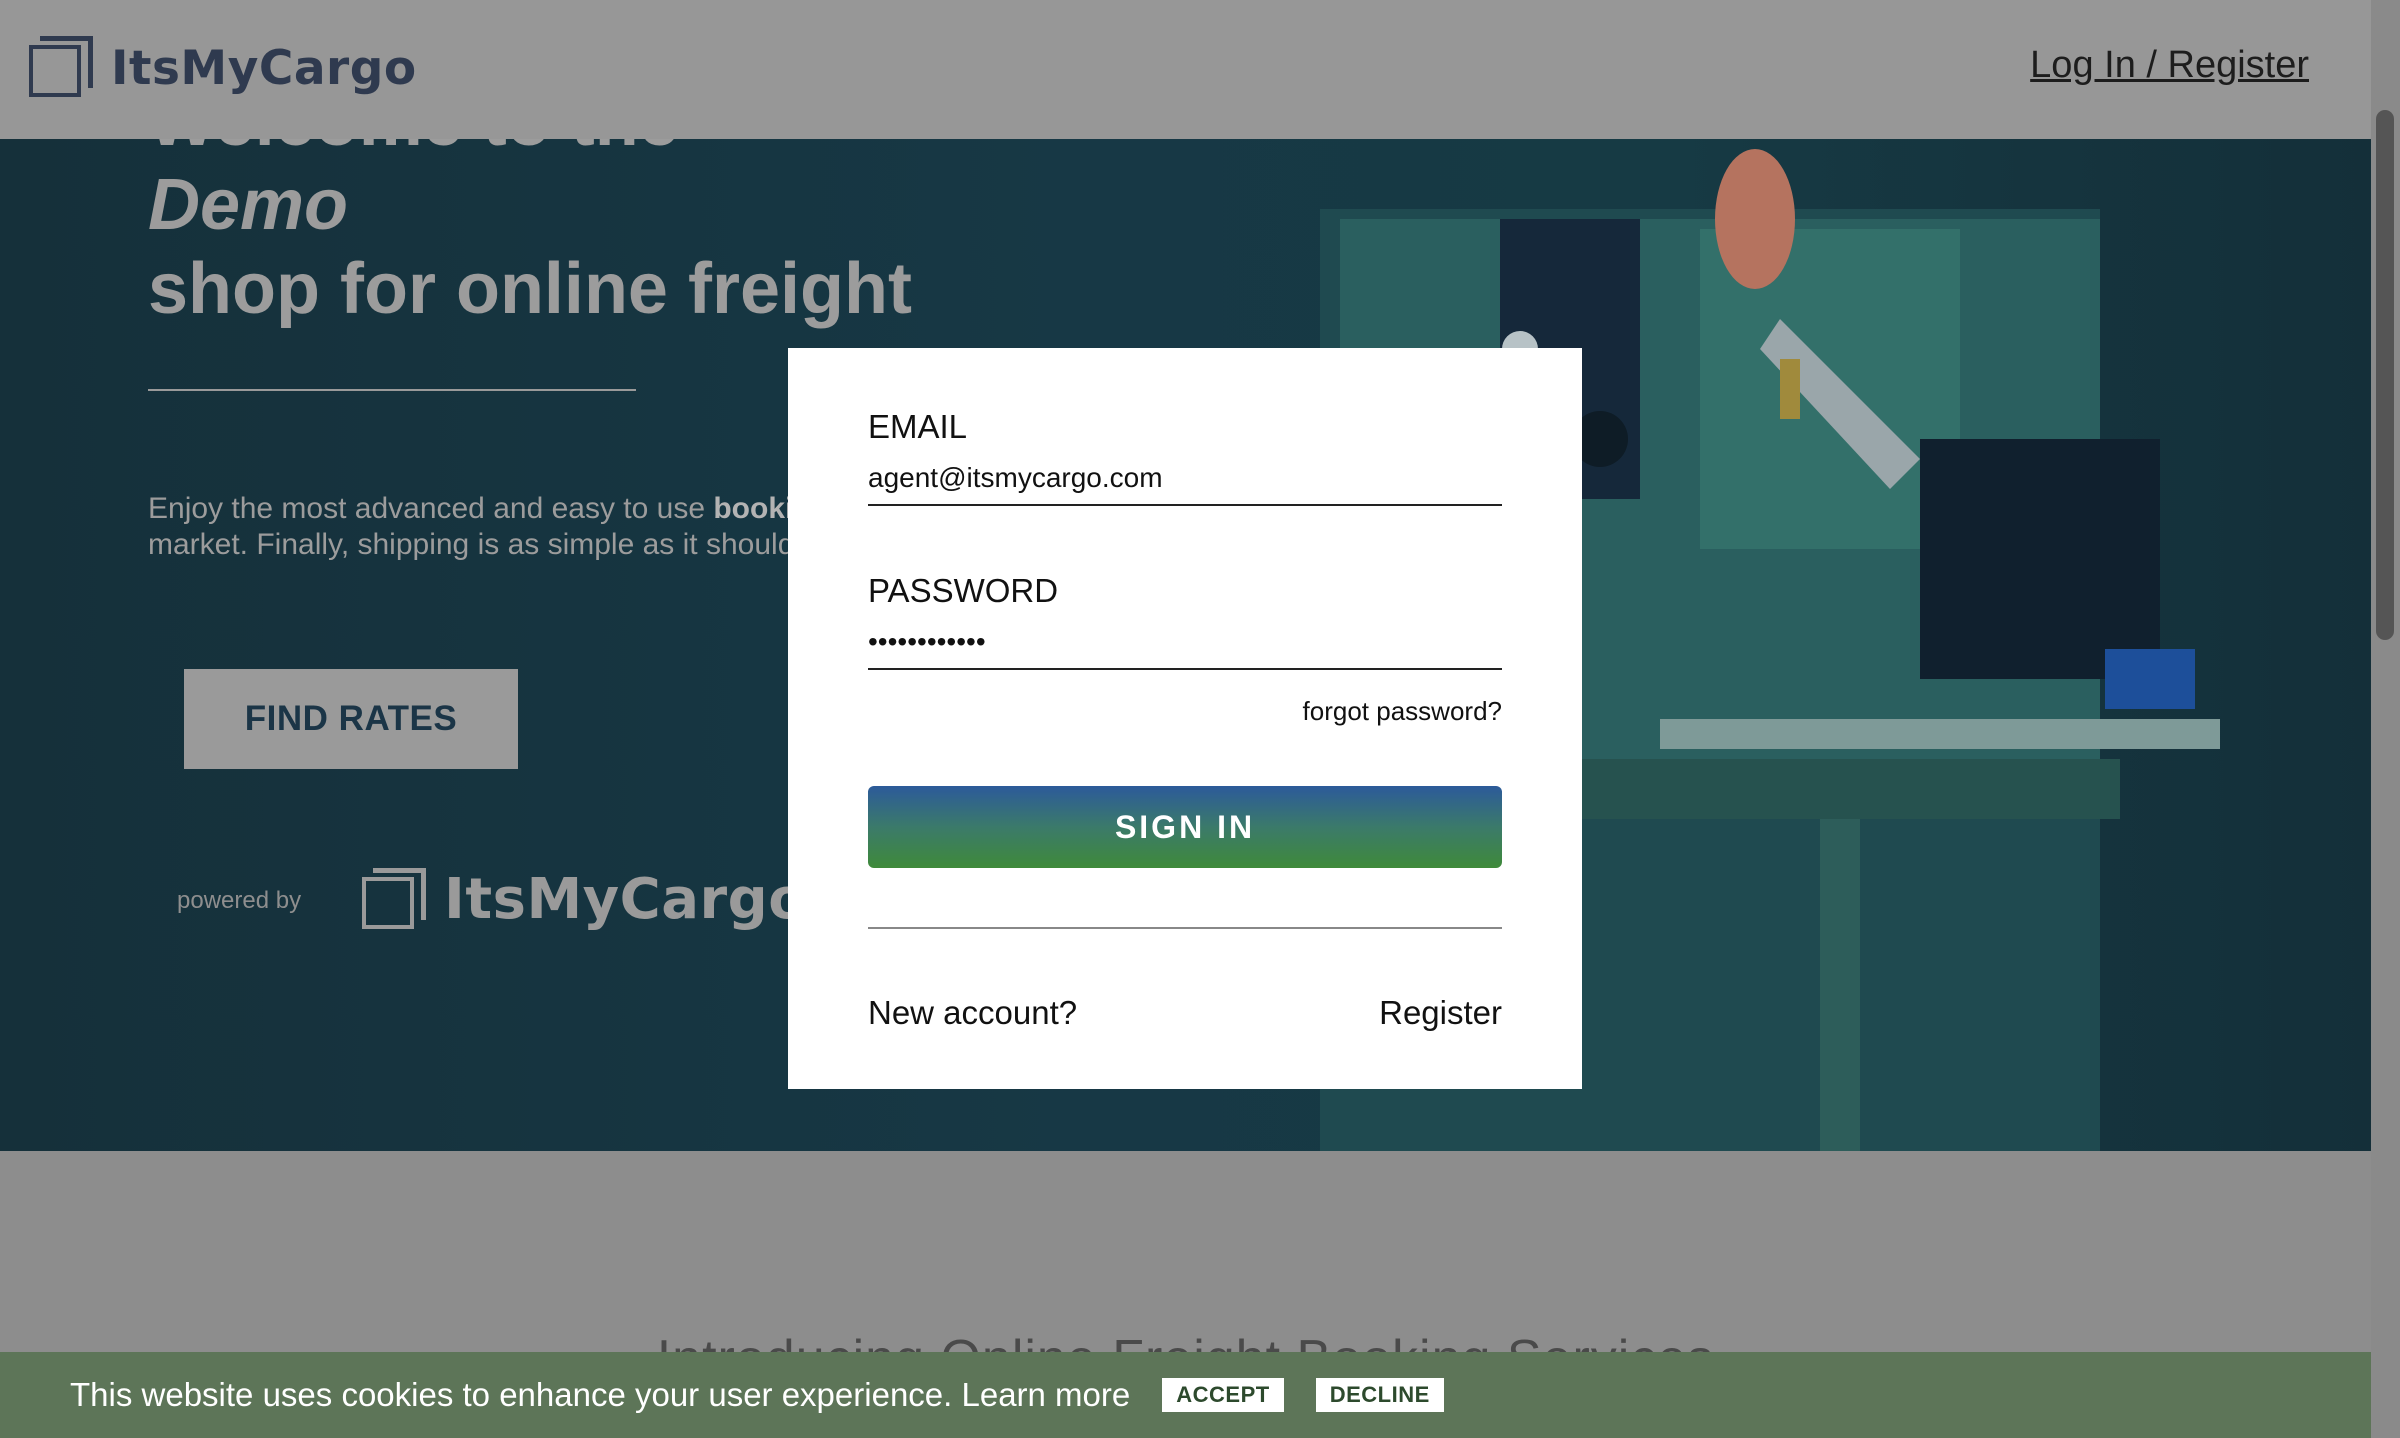 The image size is (2400, 1438). What do you see at coordinates (239, 900) in the screenshot?
I see `powered-by-label: powered by` at bounding box center [239, 900].